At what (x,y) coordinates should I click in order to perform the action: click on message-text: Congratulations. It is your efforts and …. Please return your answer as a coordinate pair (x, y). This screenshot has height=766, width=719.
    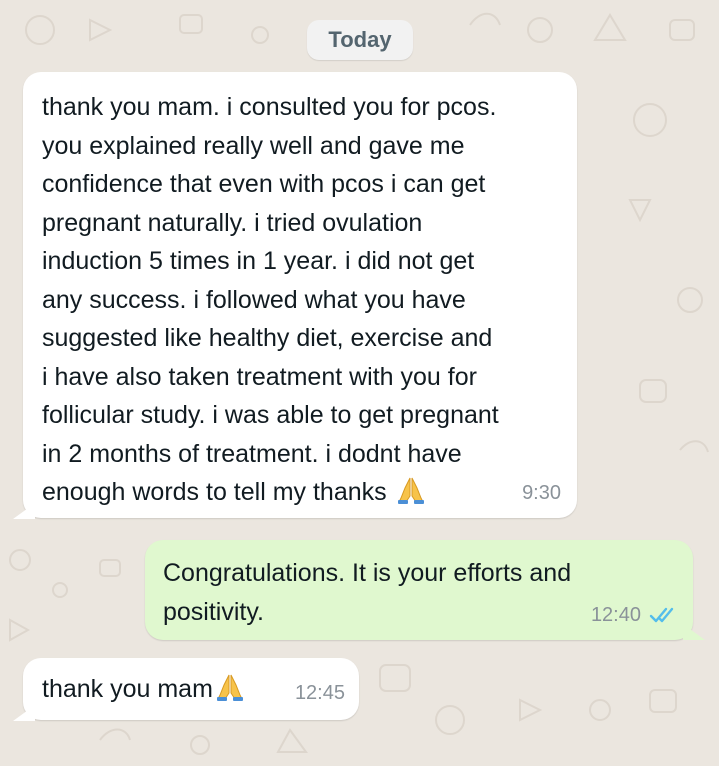
    Looking at the image, I should click on (367, 592).